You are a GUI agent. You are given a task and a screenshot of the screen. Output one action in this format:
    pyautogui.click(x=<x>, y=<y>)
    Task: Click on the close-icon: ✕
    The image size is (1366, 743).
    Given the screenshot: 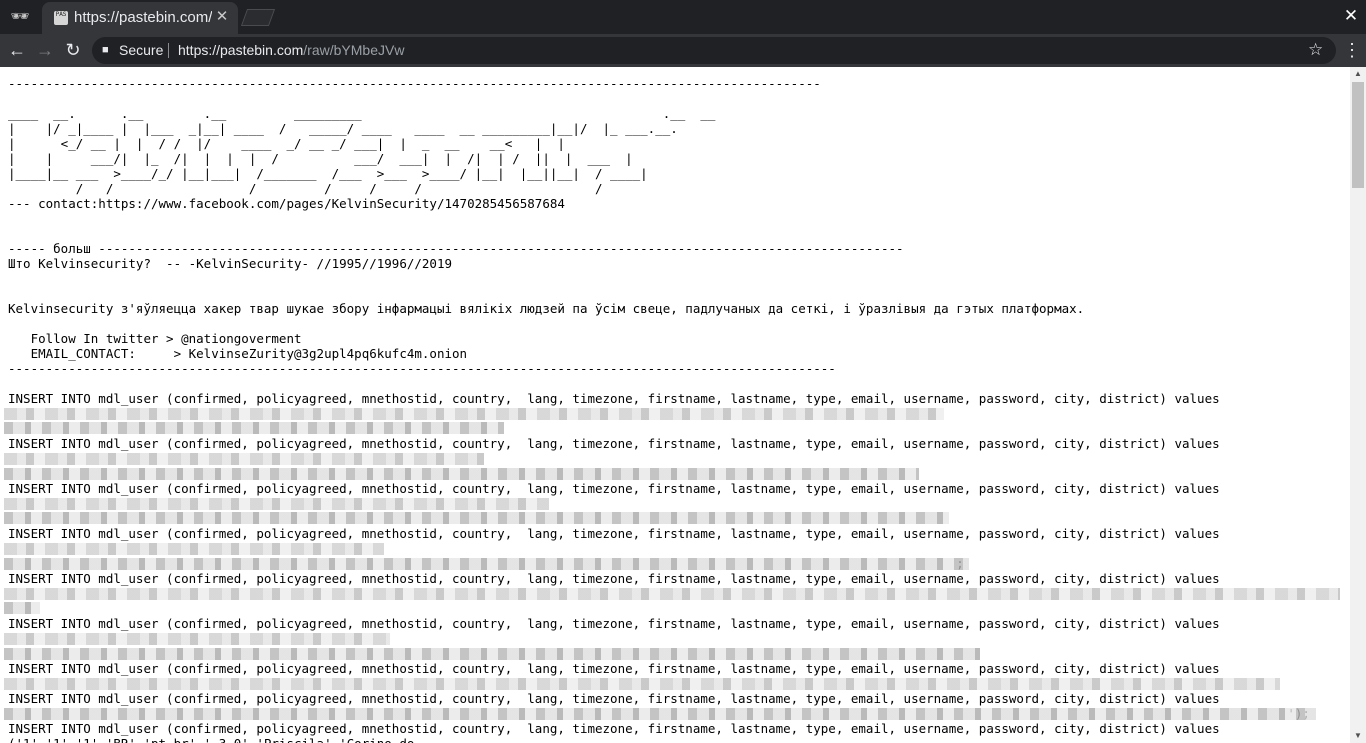 What is the action you would take?
    pyautogui.click(x=222, y=17)
    